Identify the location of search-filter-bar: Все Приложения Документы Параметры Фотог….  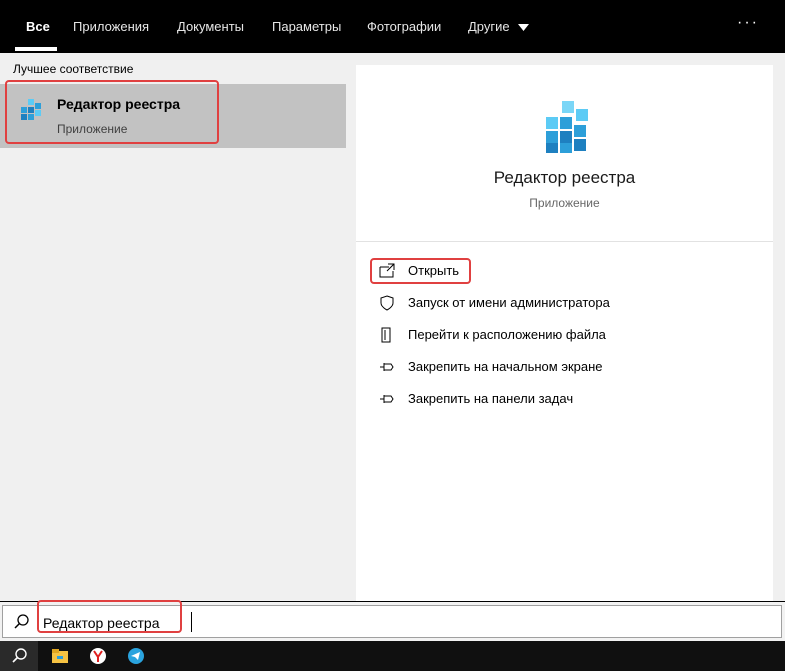
(392, 26).